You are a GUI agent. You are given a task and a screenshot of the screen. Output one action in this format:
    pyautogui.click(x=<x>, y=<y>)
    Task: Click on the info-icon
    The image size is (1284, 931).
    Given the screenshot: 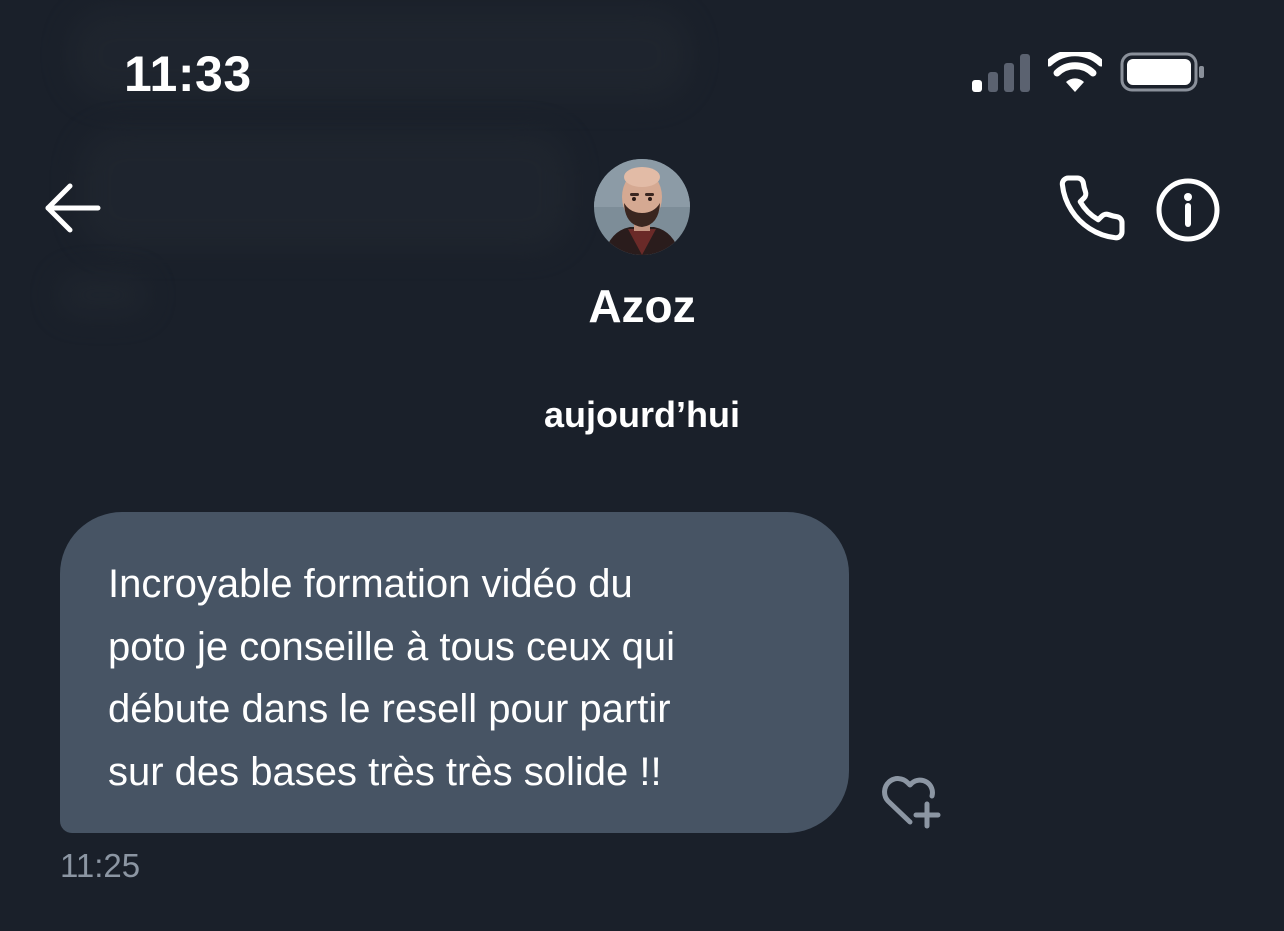 What is the action you would take?
    pyautogui.click(x=1188, y=210)
    